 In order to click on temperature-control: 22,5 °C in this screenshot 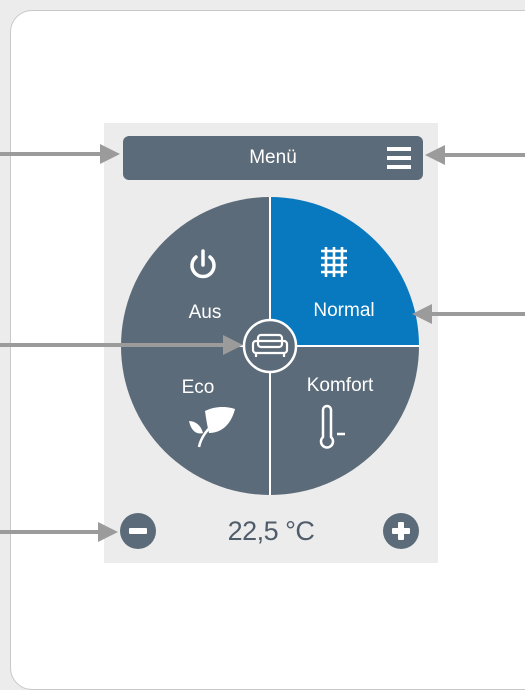, I will do `click(271, 530)`.